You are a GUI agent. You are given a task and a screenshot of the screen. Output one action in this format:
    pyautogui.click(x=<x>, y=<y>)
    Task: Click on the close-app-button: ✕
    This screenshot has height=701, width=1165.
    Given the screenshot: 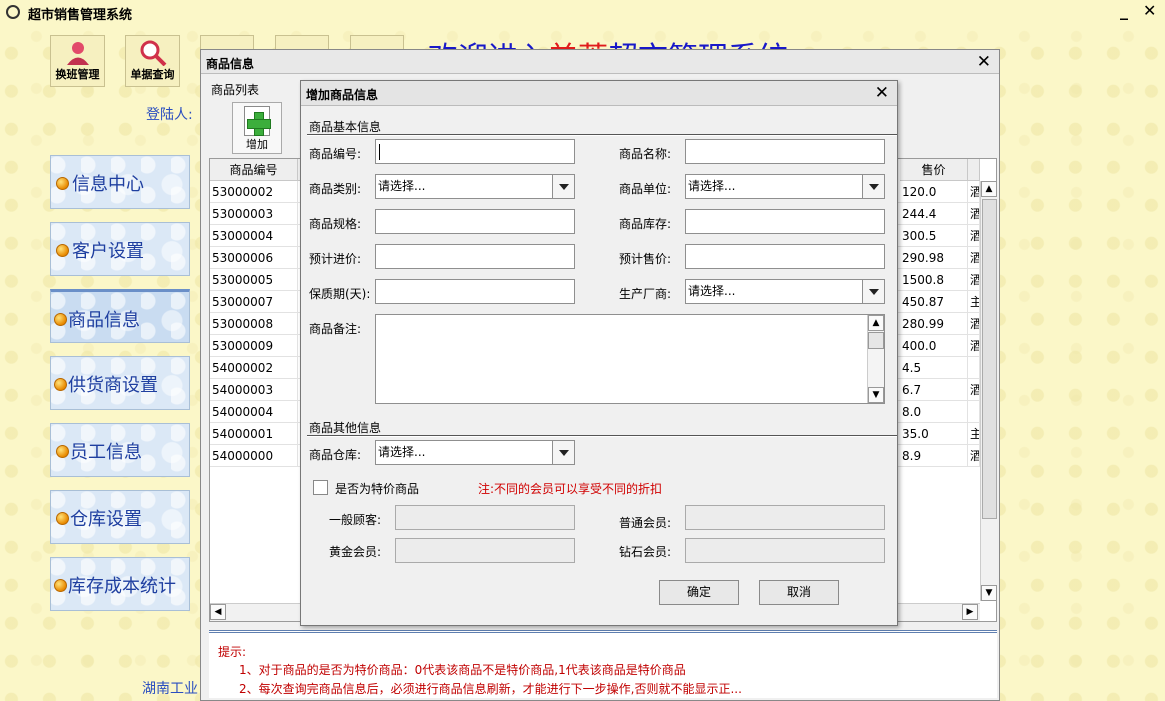 What is the action you would take?
    pyautogui.click(x=1149, y=10)
    